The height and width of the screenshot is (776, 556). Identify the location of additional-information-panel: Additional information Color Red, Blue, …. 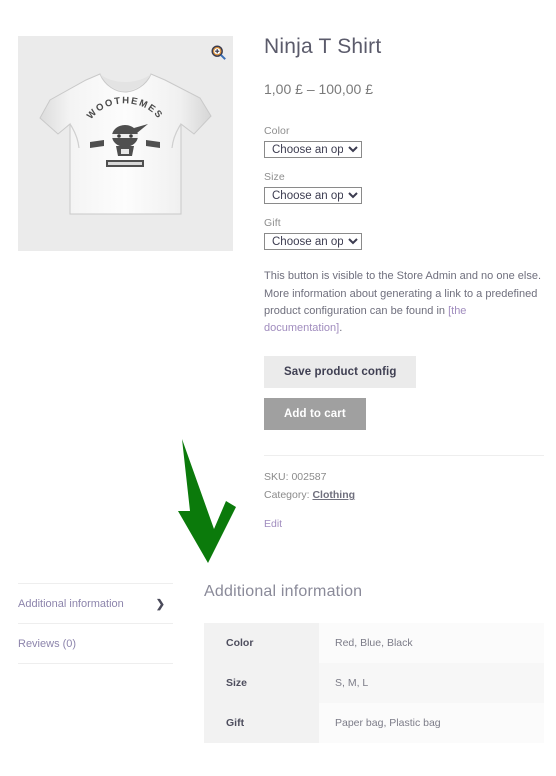
(374, 663).